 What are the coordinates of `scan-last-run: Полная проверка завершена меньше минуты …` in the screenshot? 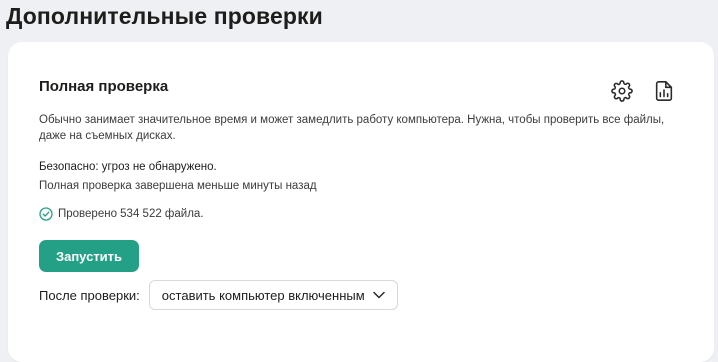 It's located at (178, 186).